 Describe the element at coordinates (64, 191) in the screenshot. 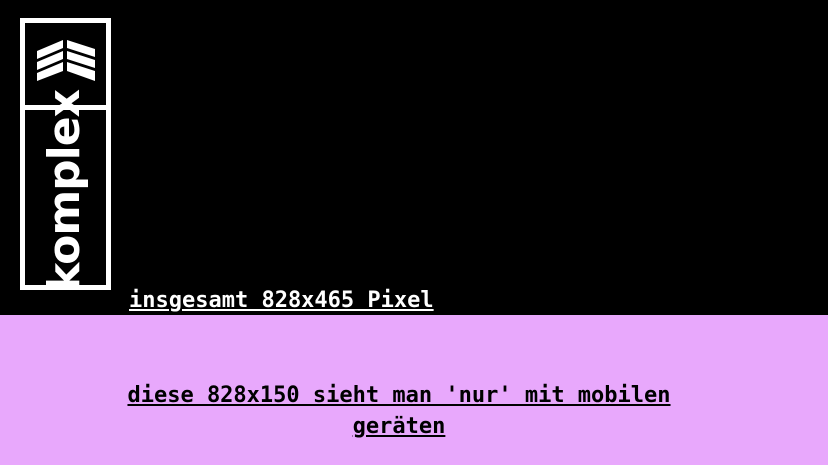

I see `logo-wordmark: komplex` at that location.